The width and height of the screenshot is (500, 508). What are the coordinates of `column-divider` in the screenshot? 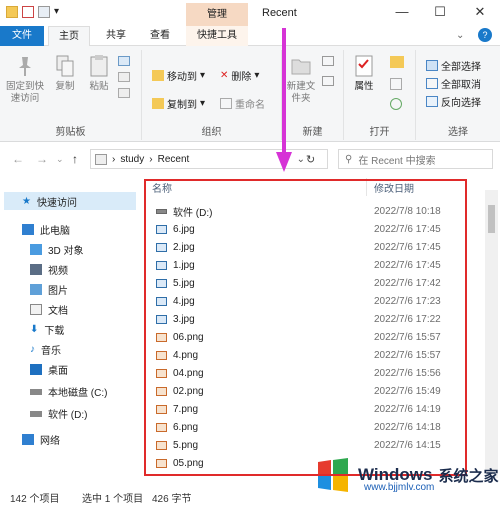 It's located at (366, 187).